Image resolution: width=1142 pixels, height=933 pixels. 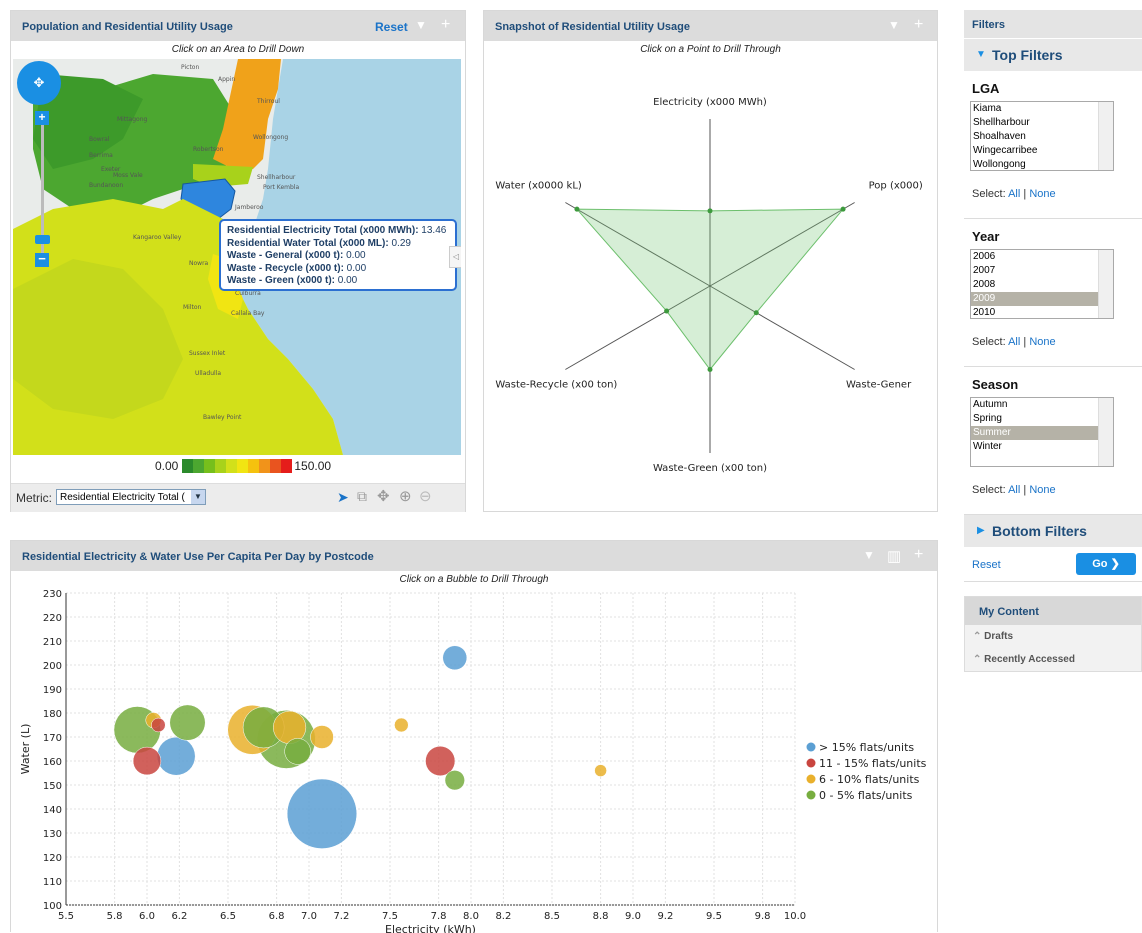 What do you see at coordinates (42, 189) in the screenshot?
I see `zoom-track` at bounding box center [42, 189].